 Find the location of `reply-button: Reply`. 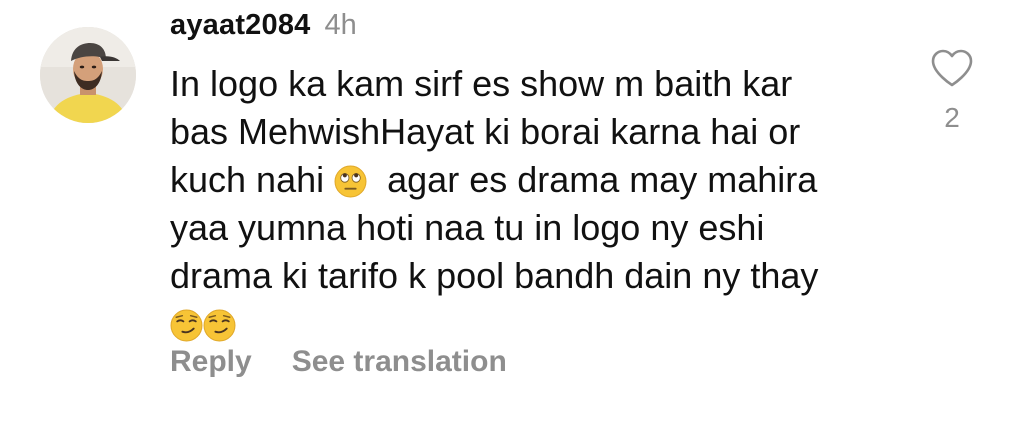

reply-button: Reply is located at coordinates (211, 362).